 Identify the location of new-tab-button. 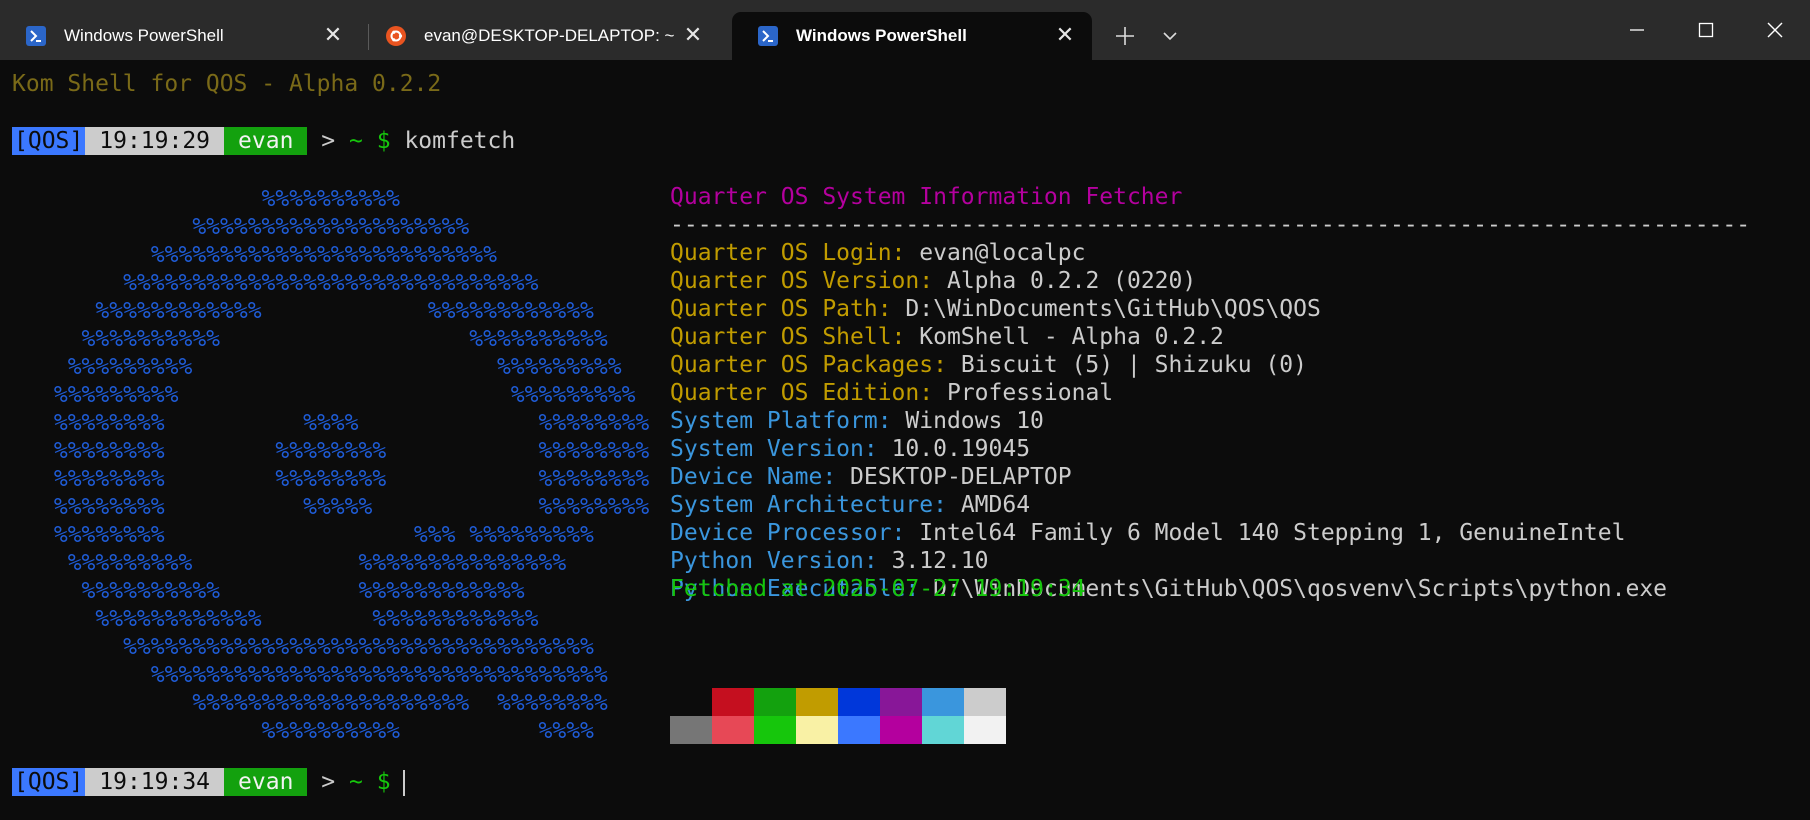
(1125, 36).